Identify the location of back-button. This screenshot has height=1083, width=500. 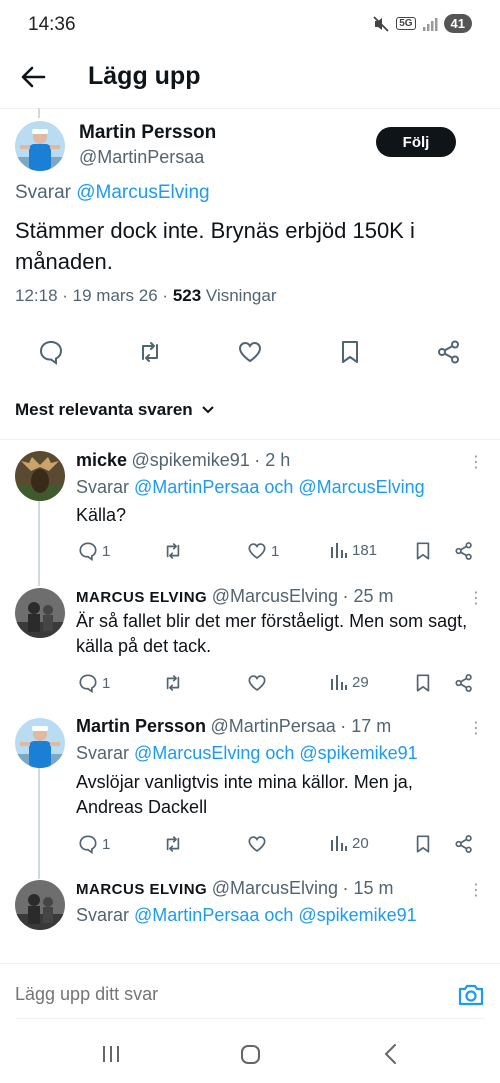
(35, 77).